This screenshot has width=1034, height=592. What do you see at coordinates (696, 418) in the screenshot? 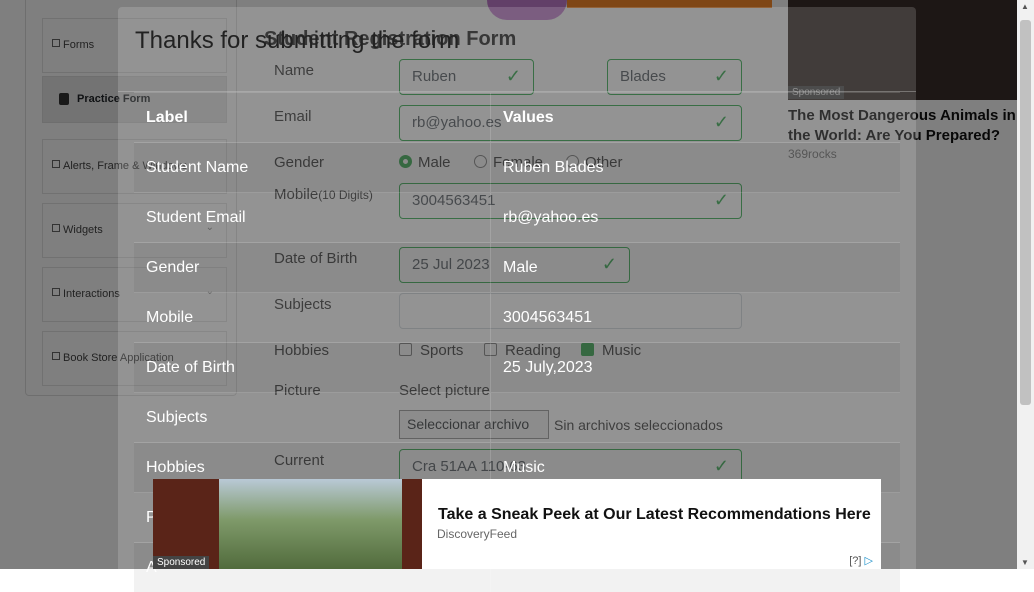
I see `row-value` at bounding box center [696, 418].